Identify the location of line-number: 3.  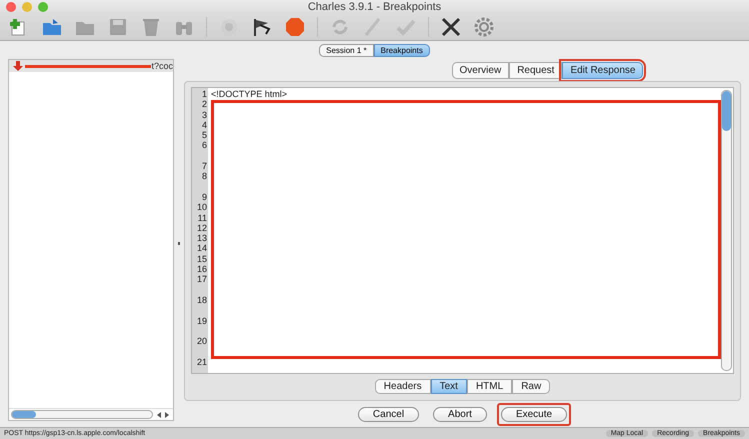
(204, 115).